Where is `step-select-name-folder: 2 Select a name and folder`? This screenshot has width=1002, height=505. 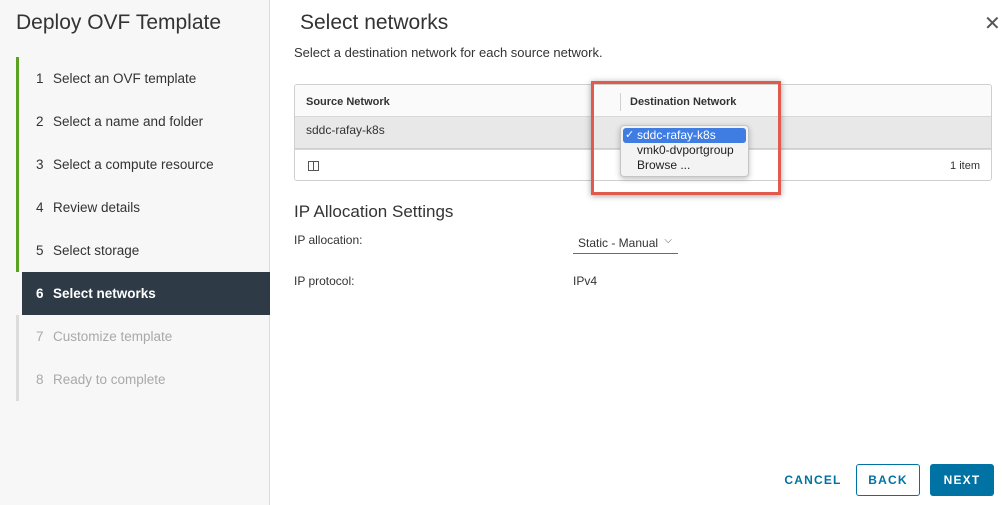
step-select-name-folder: 2 Select a name and folder is located at coordinates (143, 121).